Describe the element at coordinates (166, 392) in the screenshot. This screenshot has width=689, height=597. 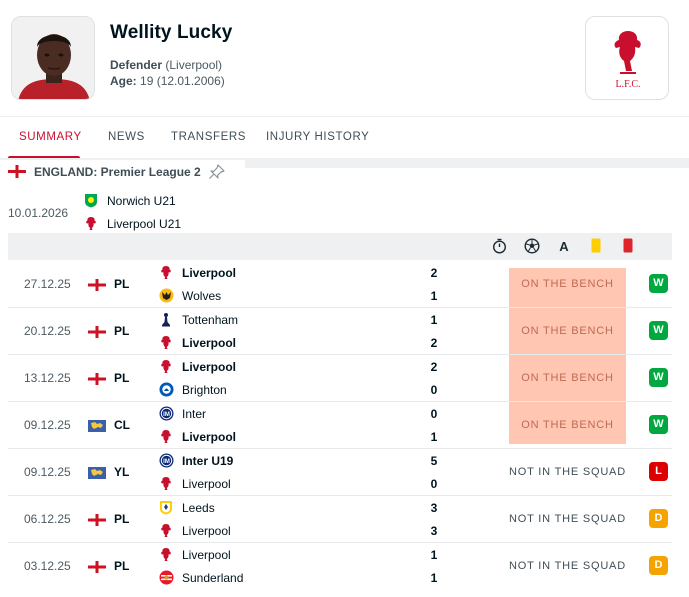
I see `brighton-logo-icon` at that location.